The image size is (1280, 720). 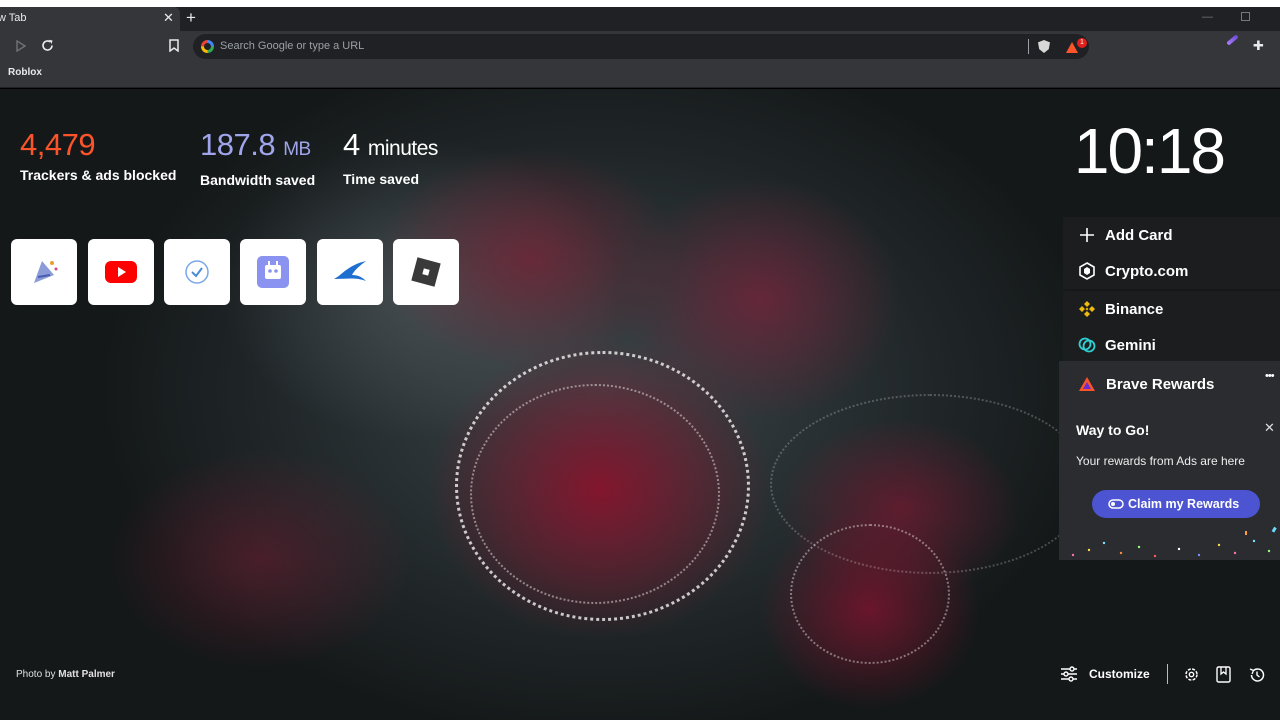 I want to click on bat-coin-icon, so click(x=1116, y=504).